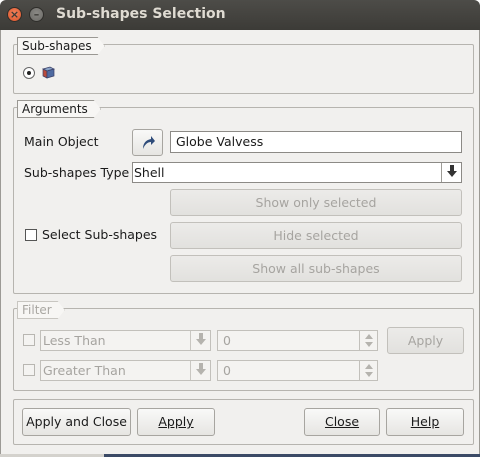 This screenshot has height=457, width=485. Describe the element at coordinates (149, 172) in the screenshot. I see `subshapes-type-value: Shell` at that location.